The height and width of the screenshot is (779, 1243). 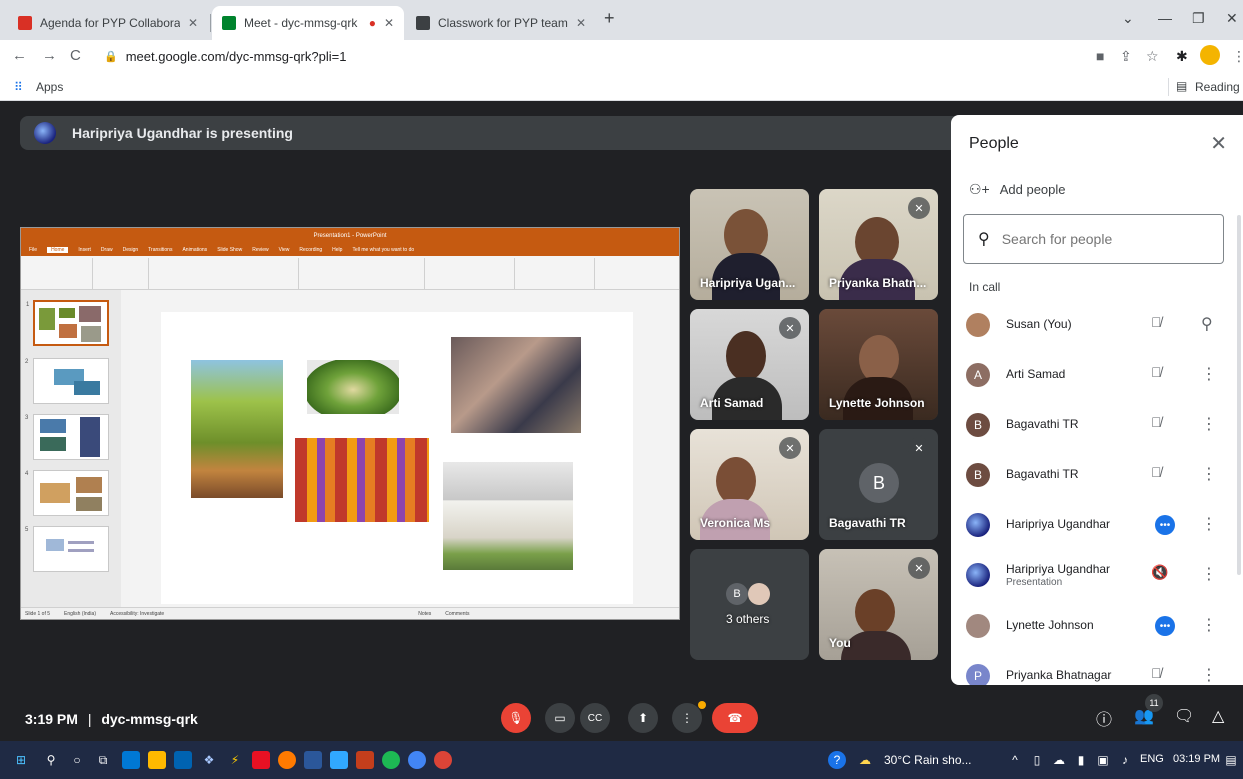 I want to click on more-options-button: ⋮, so click(x=687, y=718).